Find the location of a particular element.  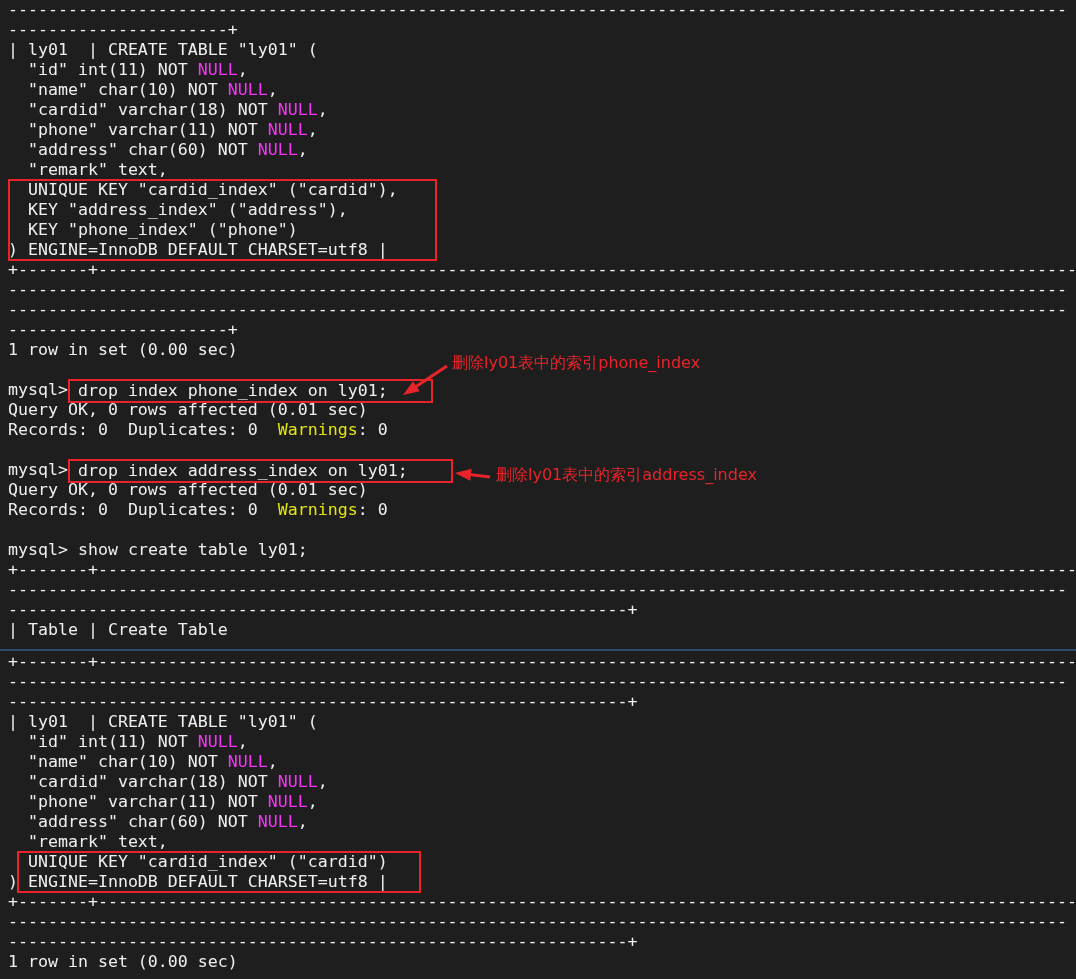

terminal-line: UNIQUE KEY "cardid_index" ("cardid") is located at coordinates (207, 862).